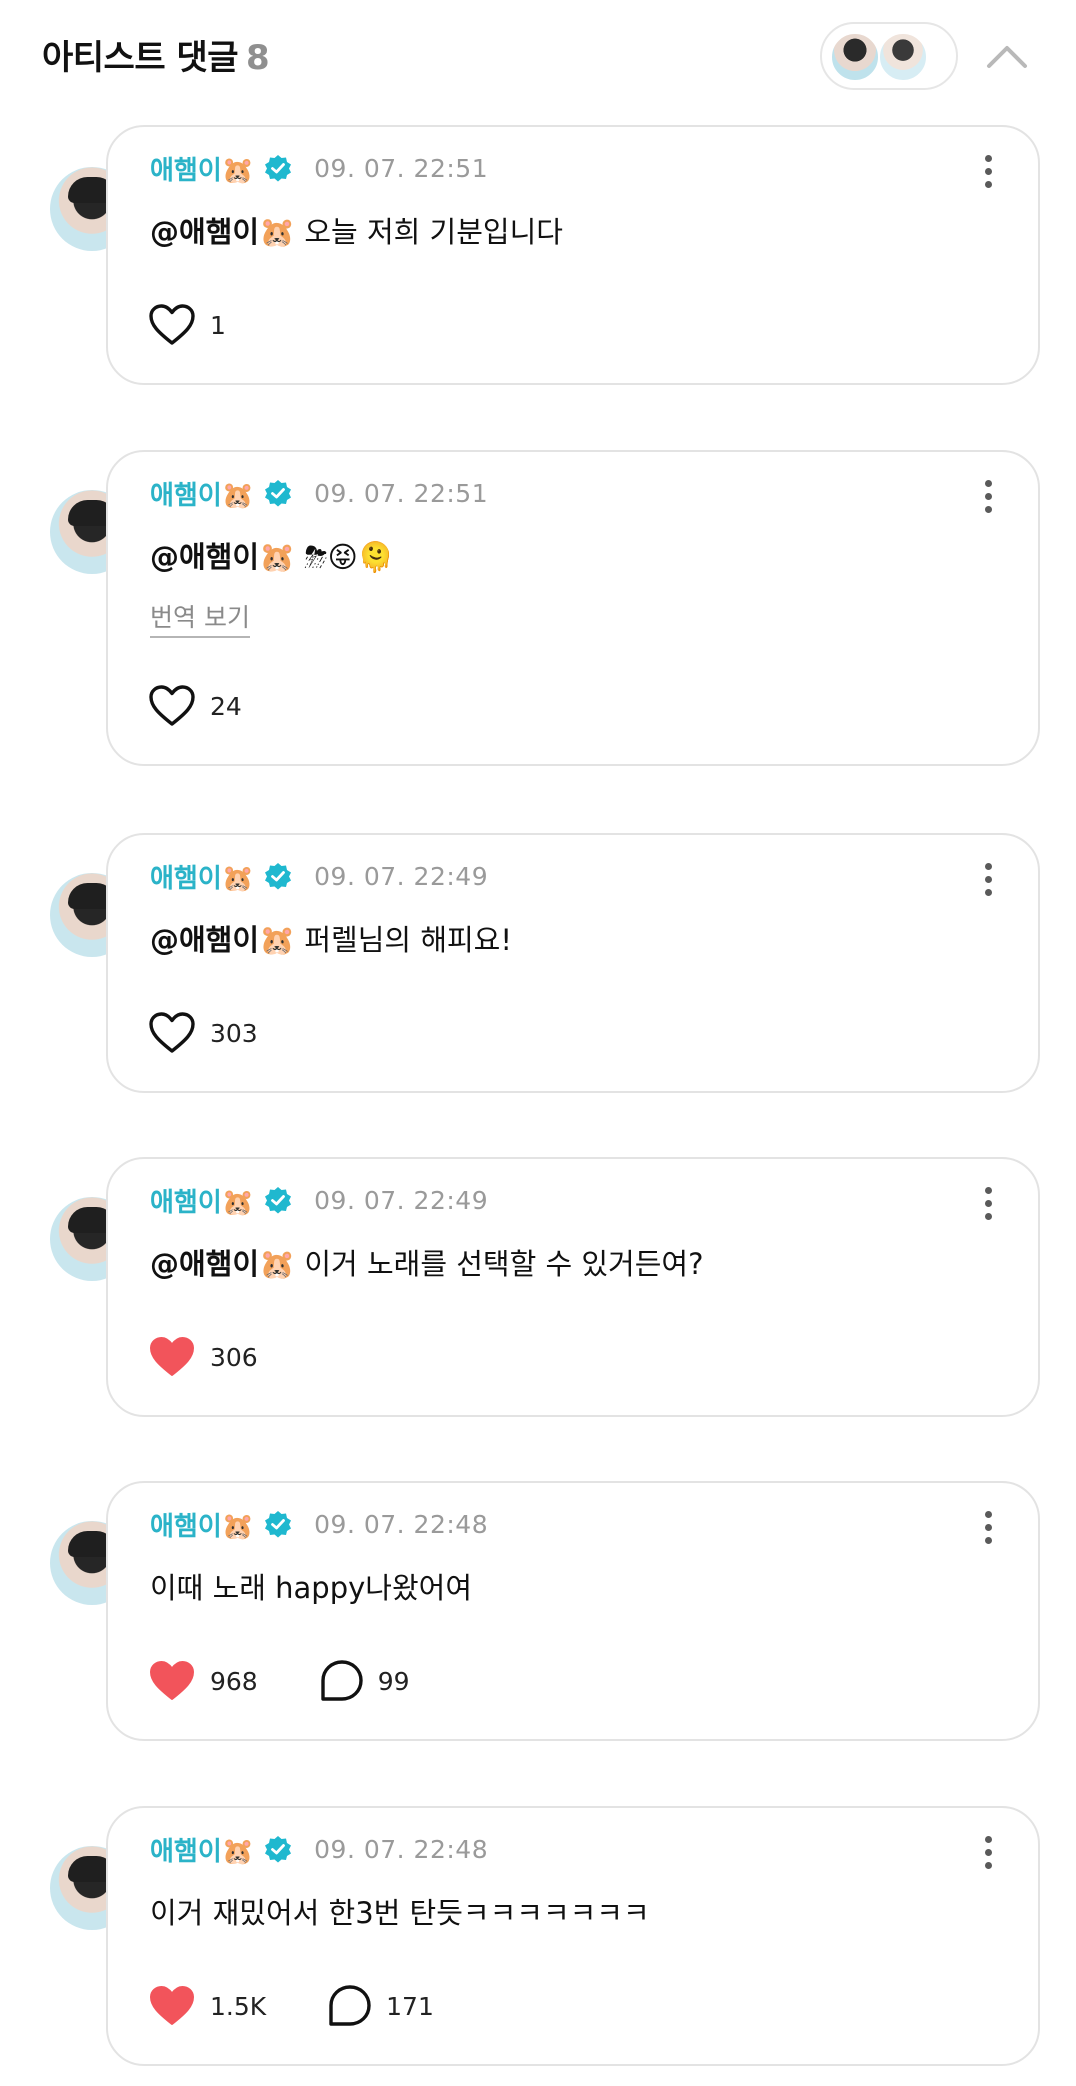  I want to click on comment-body: 이거 재밌어서 한3번 탄듯ㅋㅋㅋㅋㅋㅋㅋ, so click(400, 1913).